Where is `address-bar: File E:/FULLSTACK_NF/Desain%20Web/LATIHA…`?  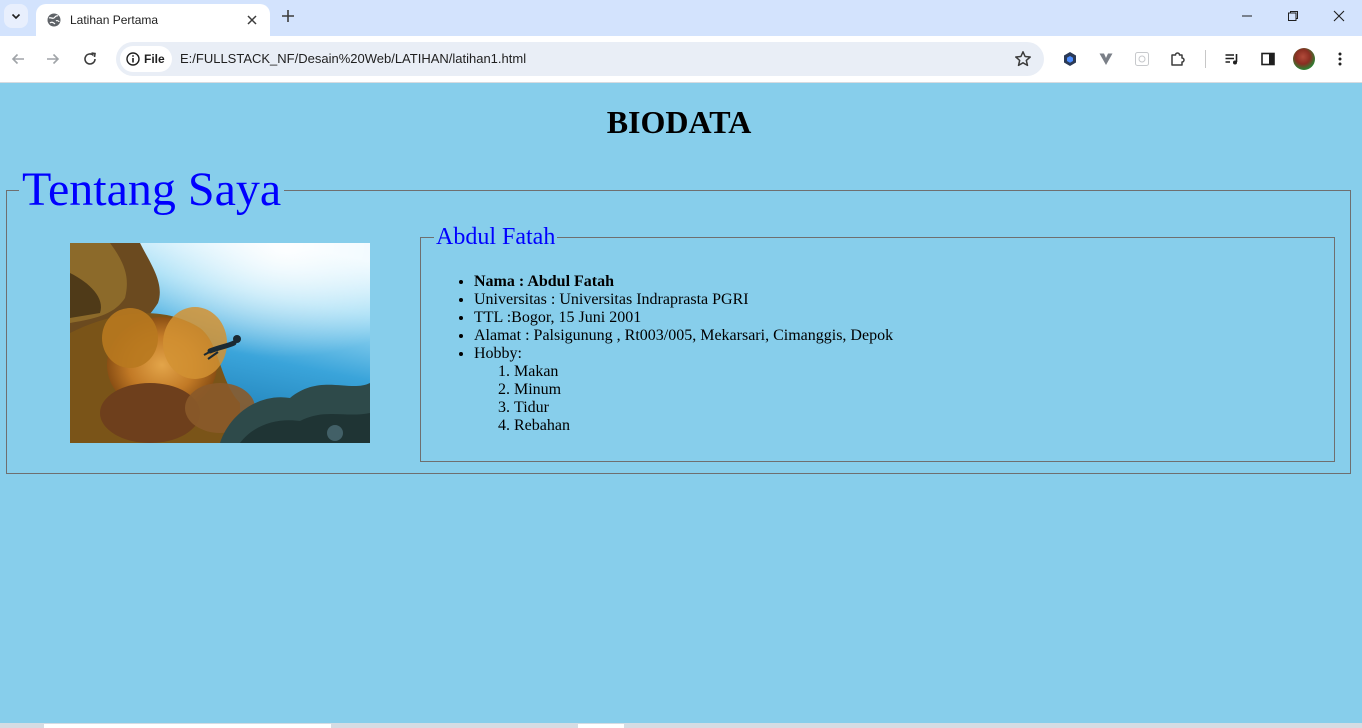 address-bar: File E:/FULLSTACK_NF/Desain%20Web/LATIHA… is located at coordinates (580, 59).